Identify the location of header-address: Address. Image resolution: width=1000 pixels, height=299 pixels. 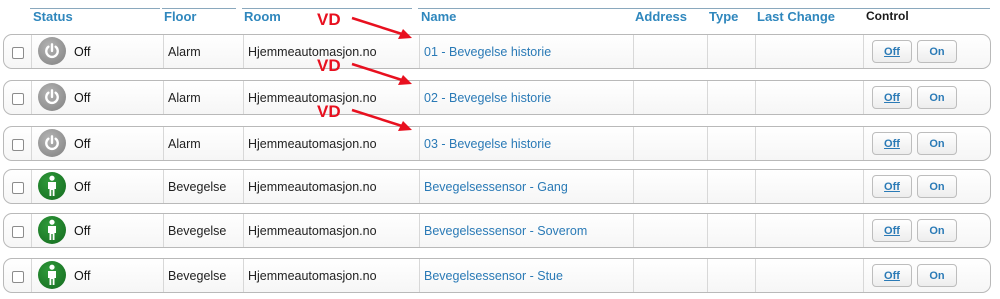
(661, 16).